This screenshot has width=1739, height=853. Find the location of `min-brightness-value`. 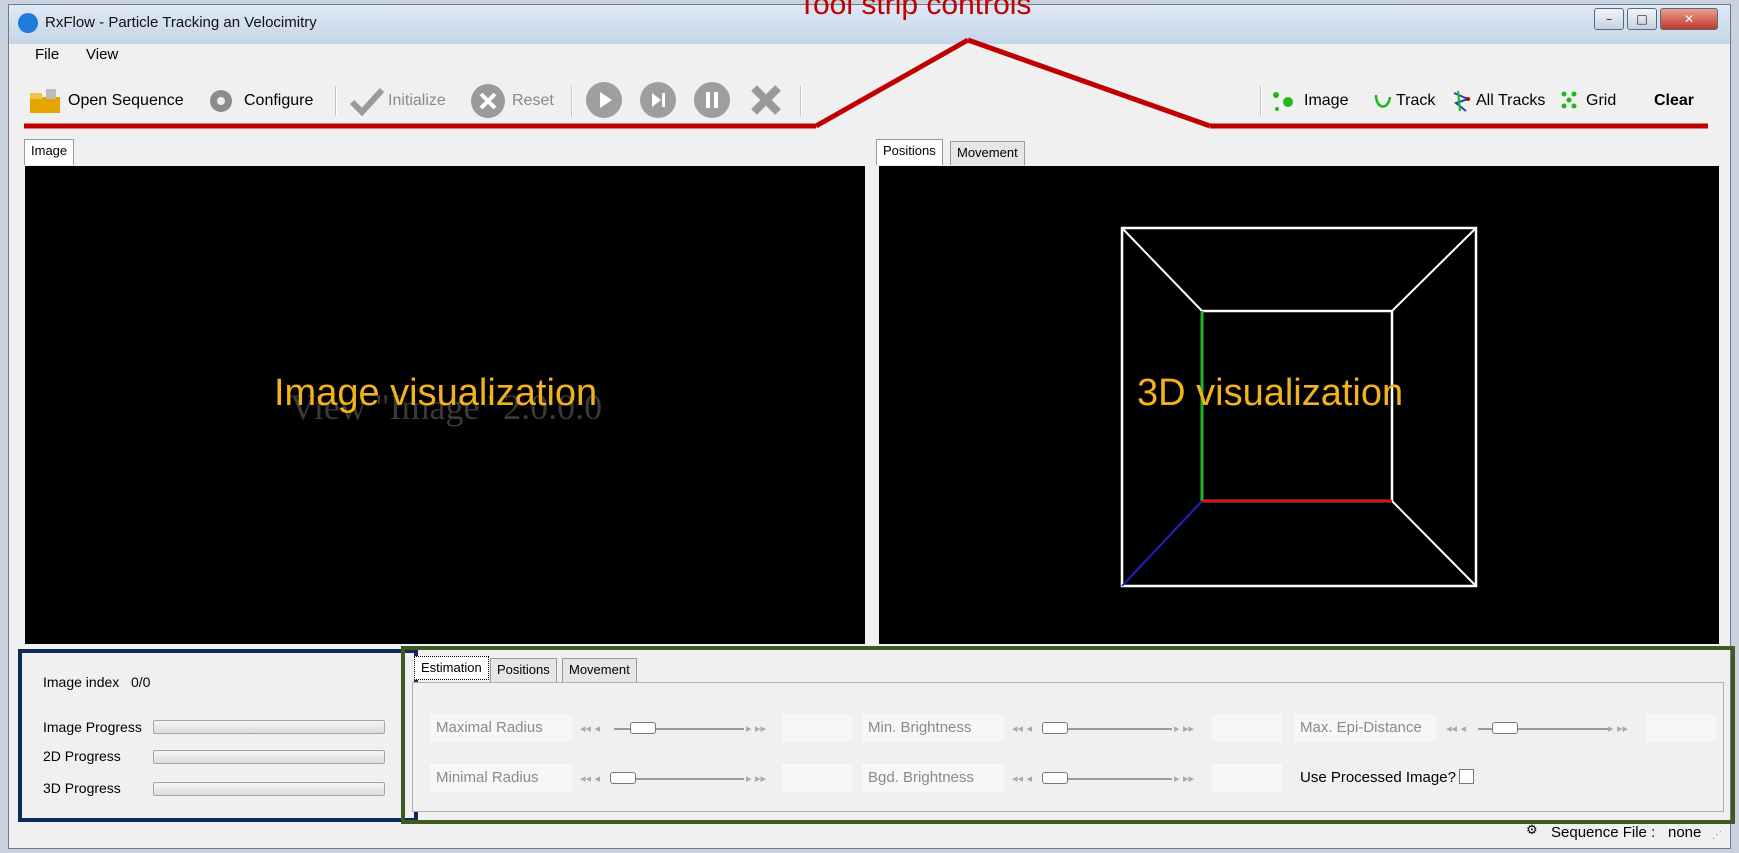

min-brightness-value is located at coordinates (1247, 728).